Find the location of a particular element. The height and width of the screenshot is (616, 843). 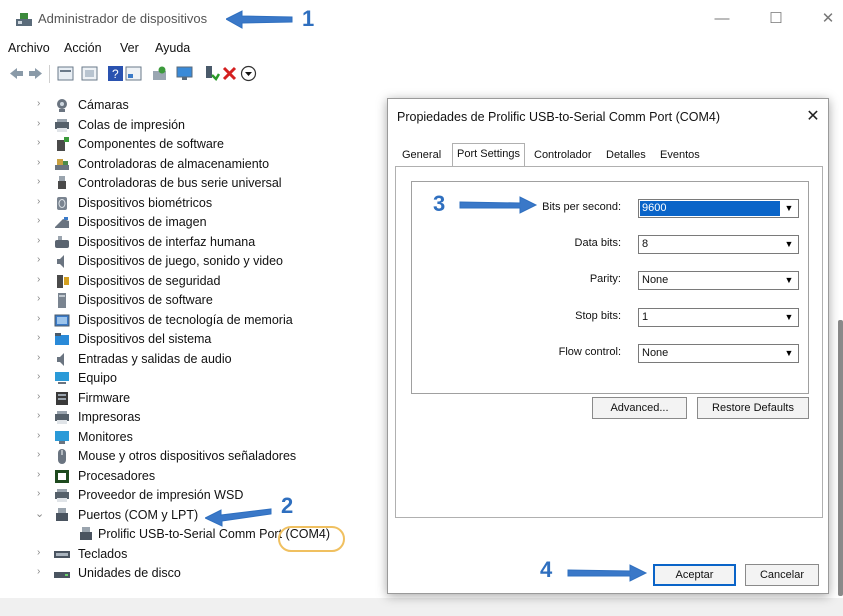

resources-view-icon is located at coordinates (133, 73).